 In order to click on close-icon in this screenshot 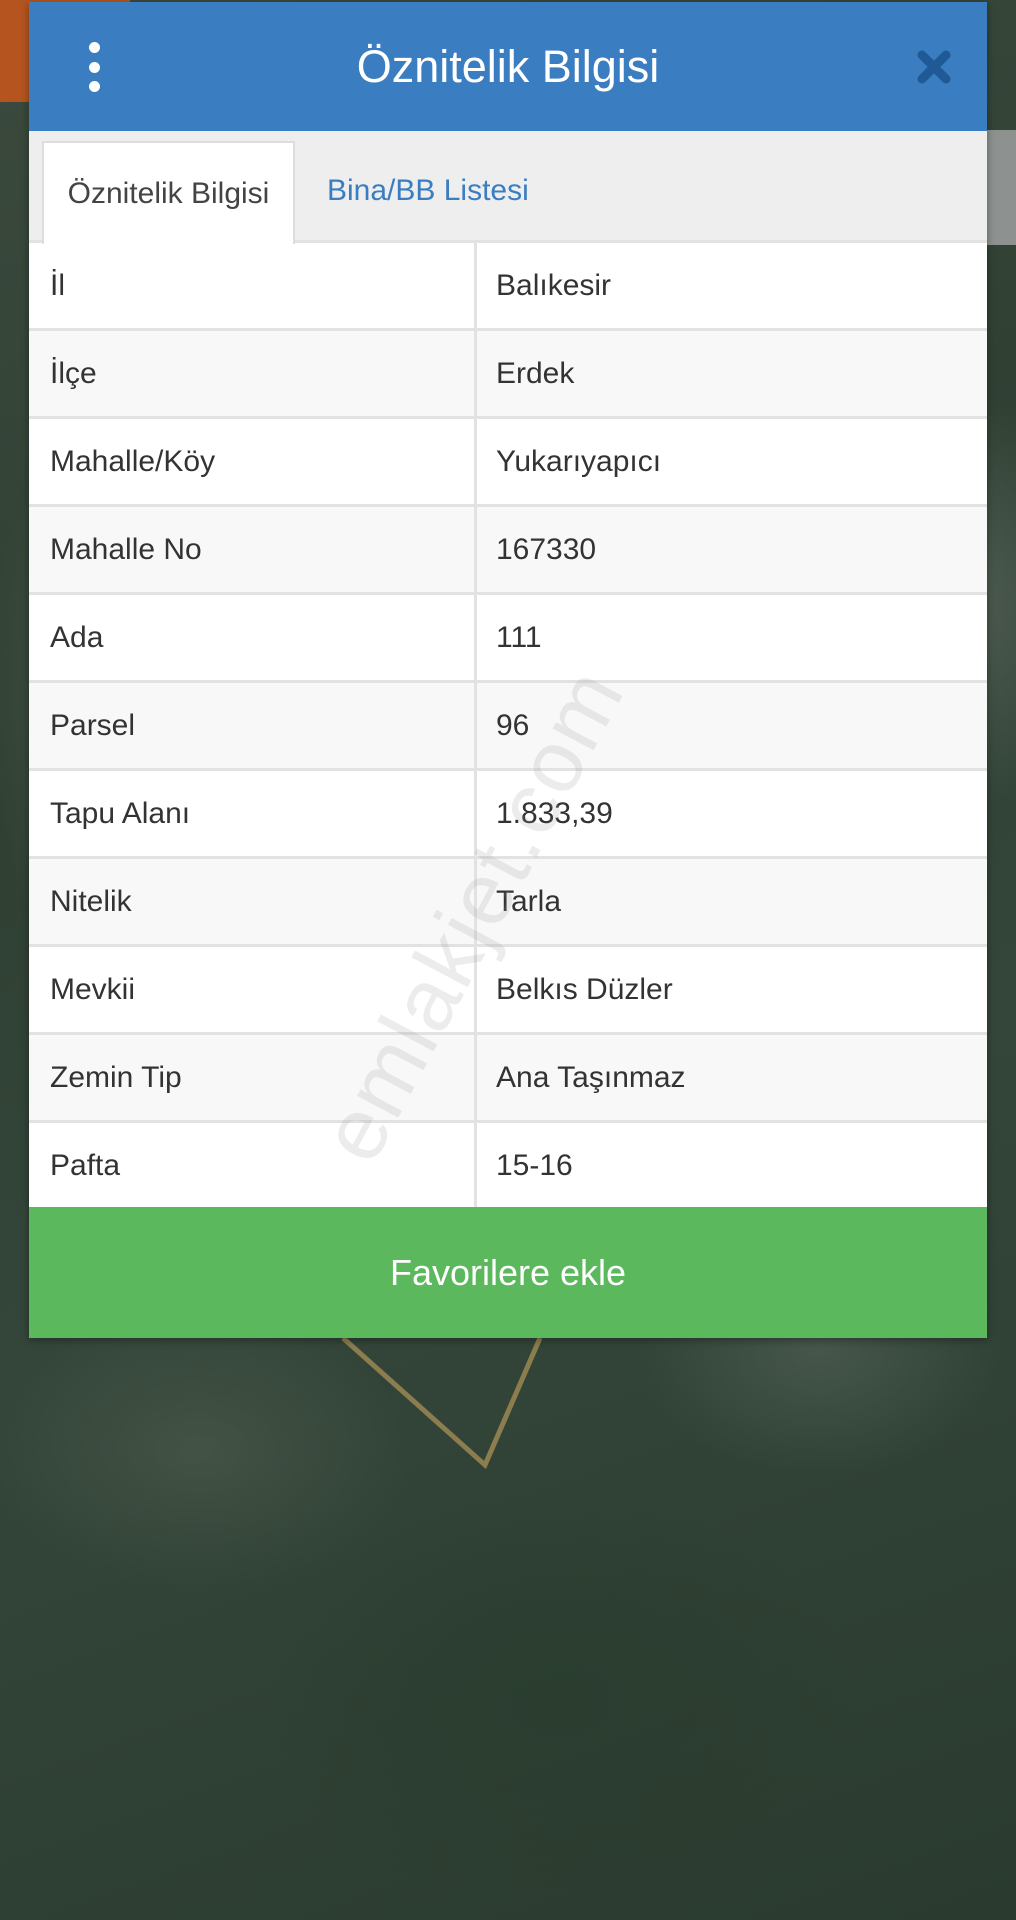, I will do `click(934, 67)`.